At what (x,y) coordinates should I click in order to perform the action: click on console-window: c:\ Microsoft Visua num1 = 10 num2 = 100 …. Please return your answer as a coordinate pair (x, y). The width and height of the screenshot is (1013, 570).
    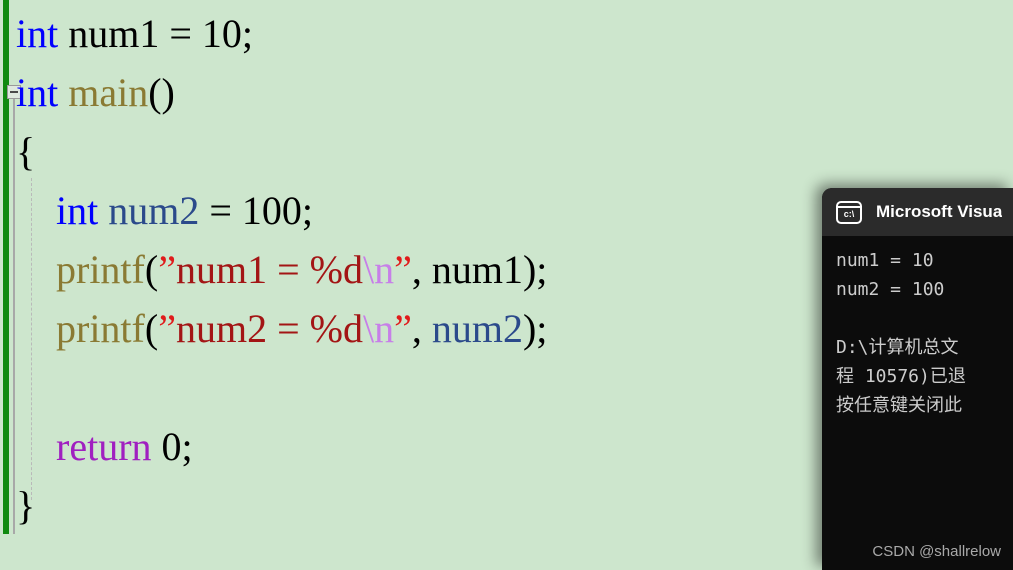
    Looking at the image, I should click on (917, 379).